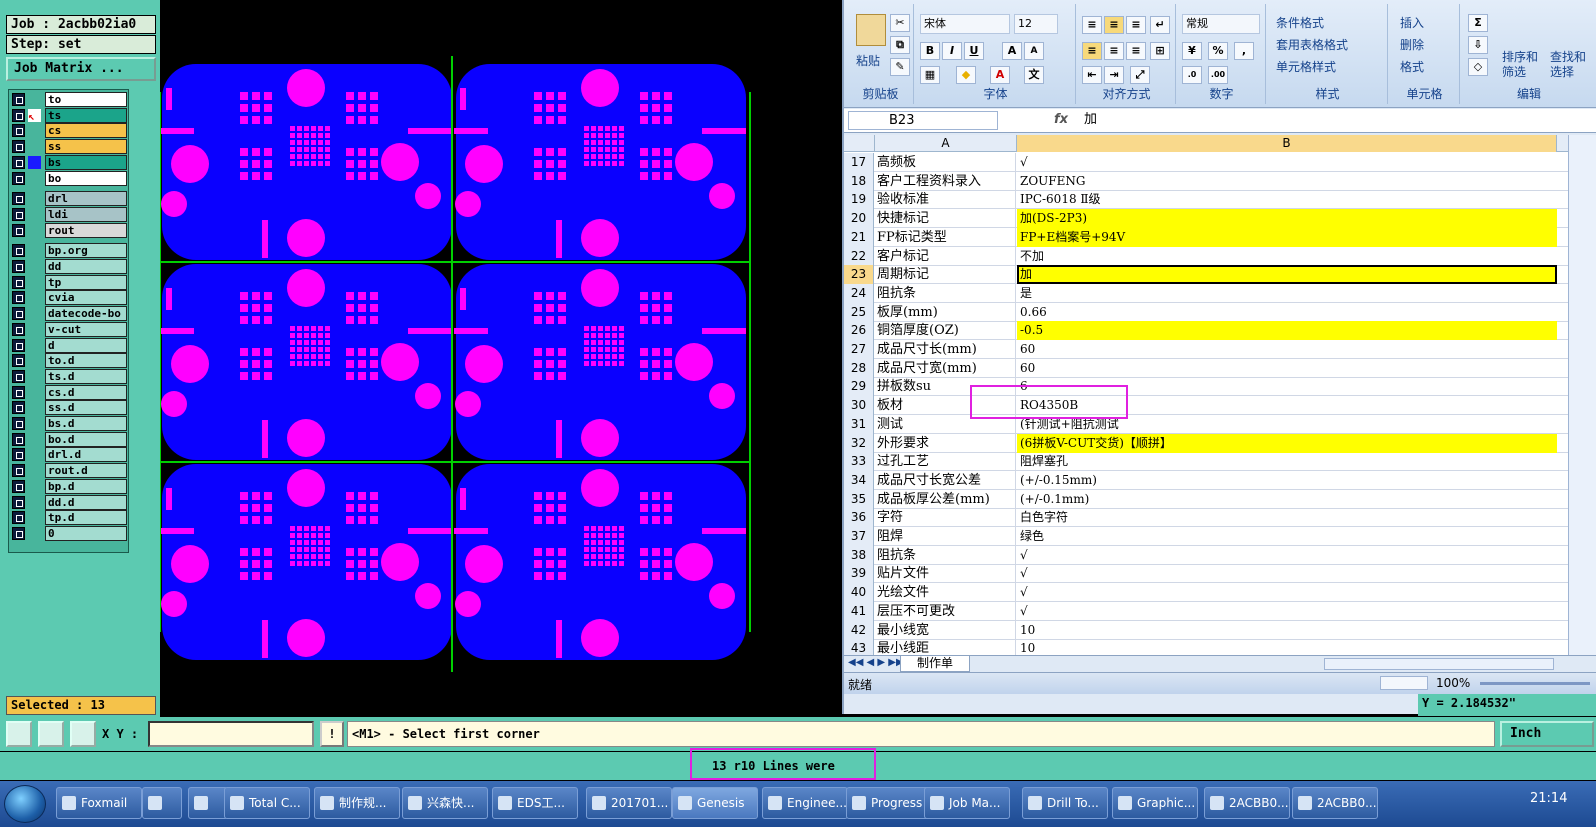 This screenshot has width=1596, height=827. Describe the element at coordinates (1114, 75) in the screenshot. I see `increase-indent-icon: ⇥` at that location.